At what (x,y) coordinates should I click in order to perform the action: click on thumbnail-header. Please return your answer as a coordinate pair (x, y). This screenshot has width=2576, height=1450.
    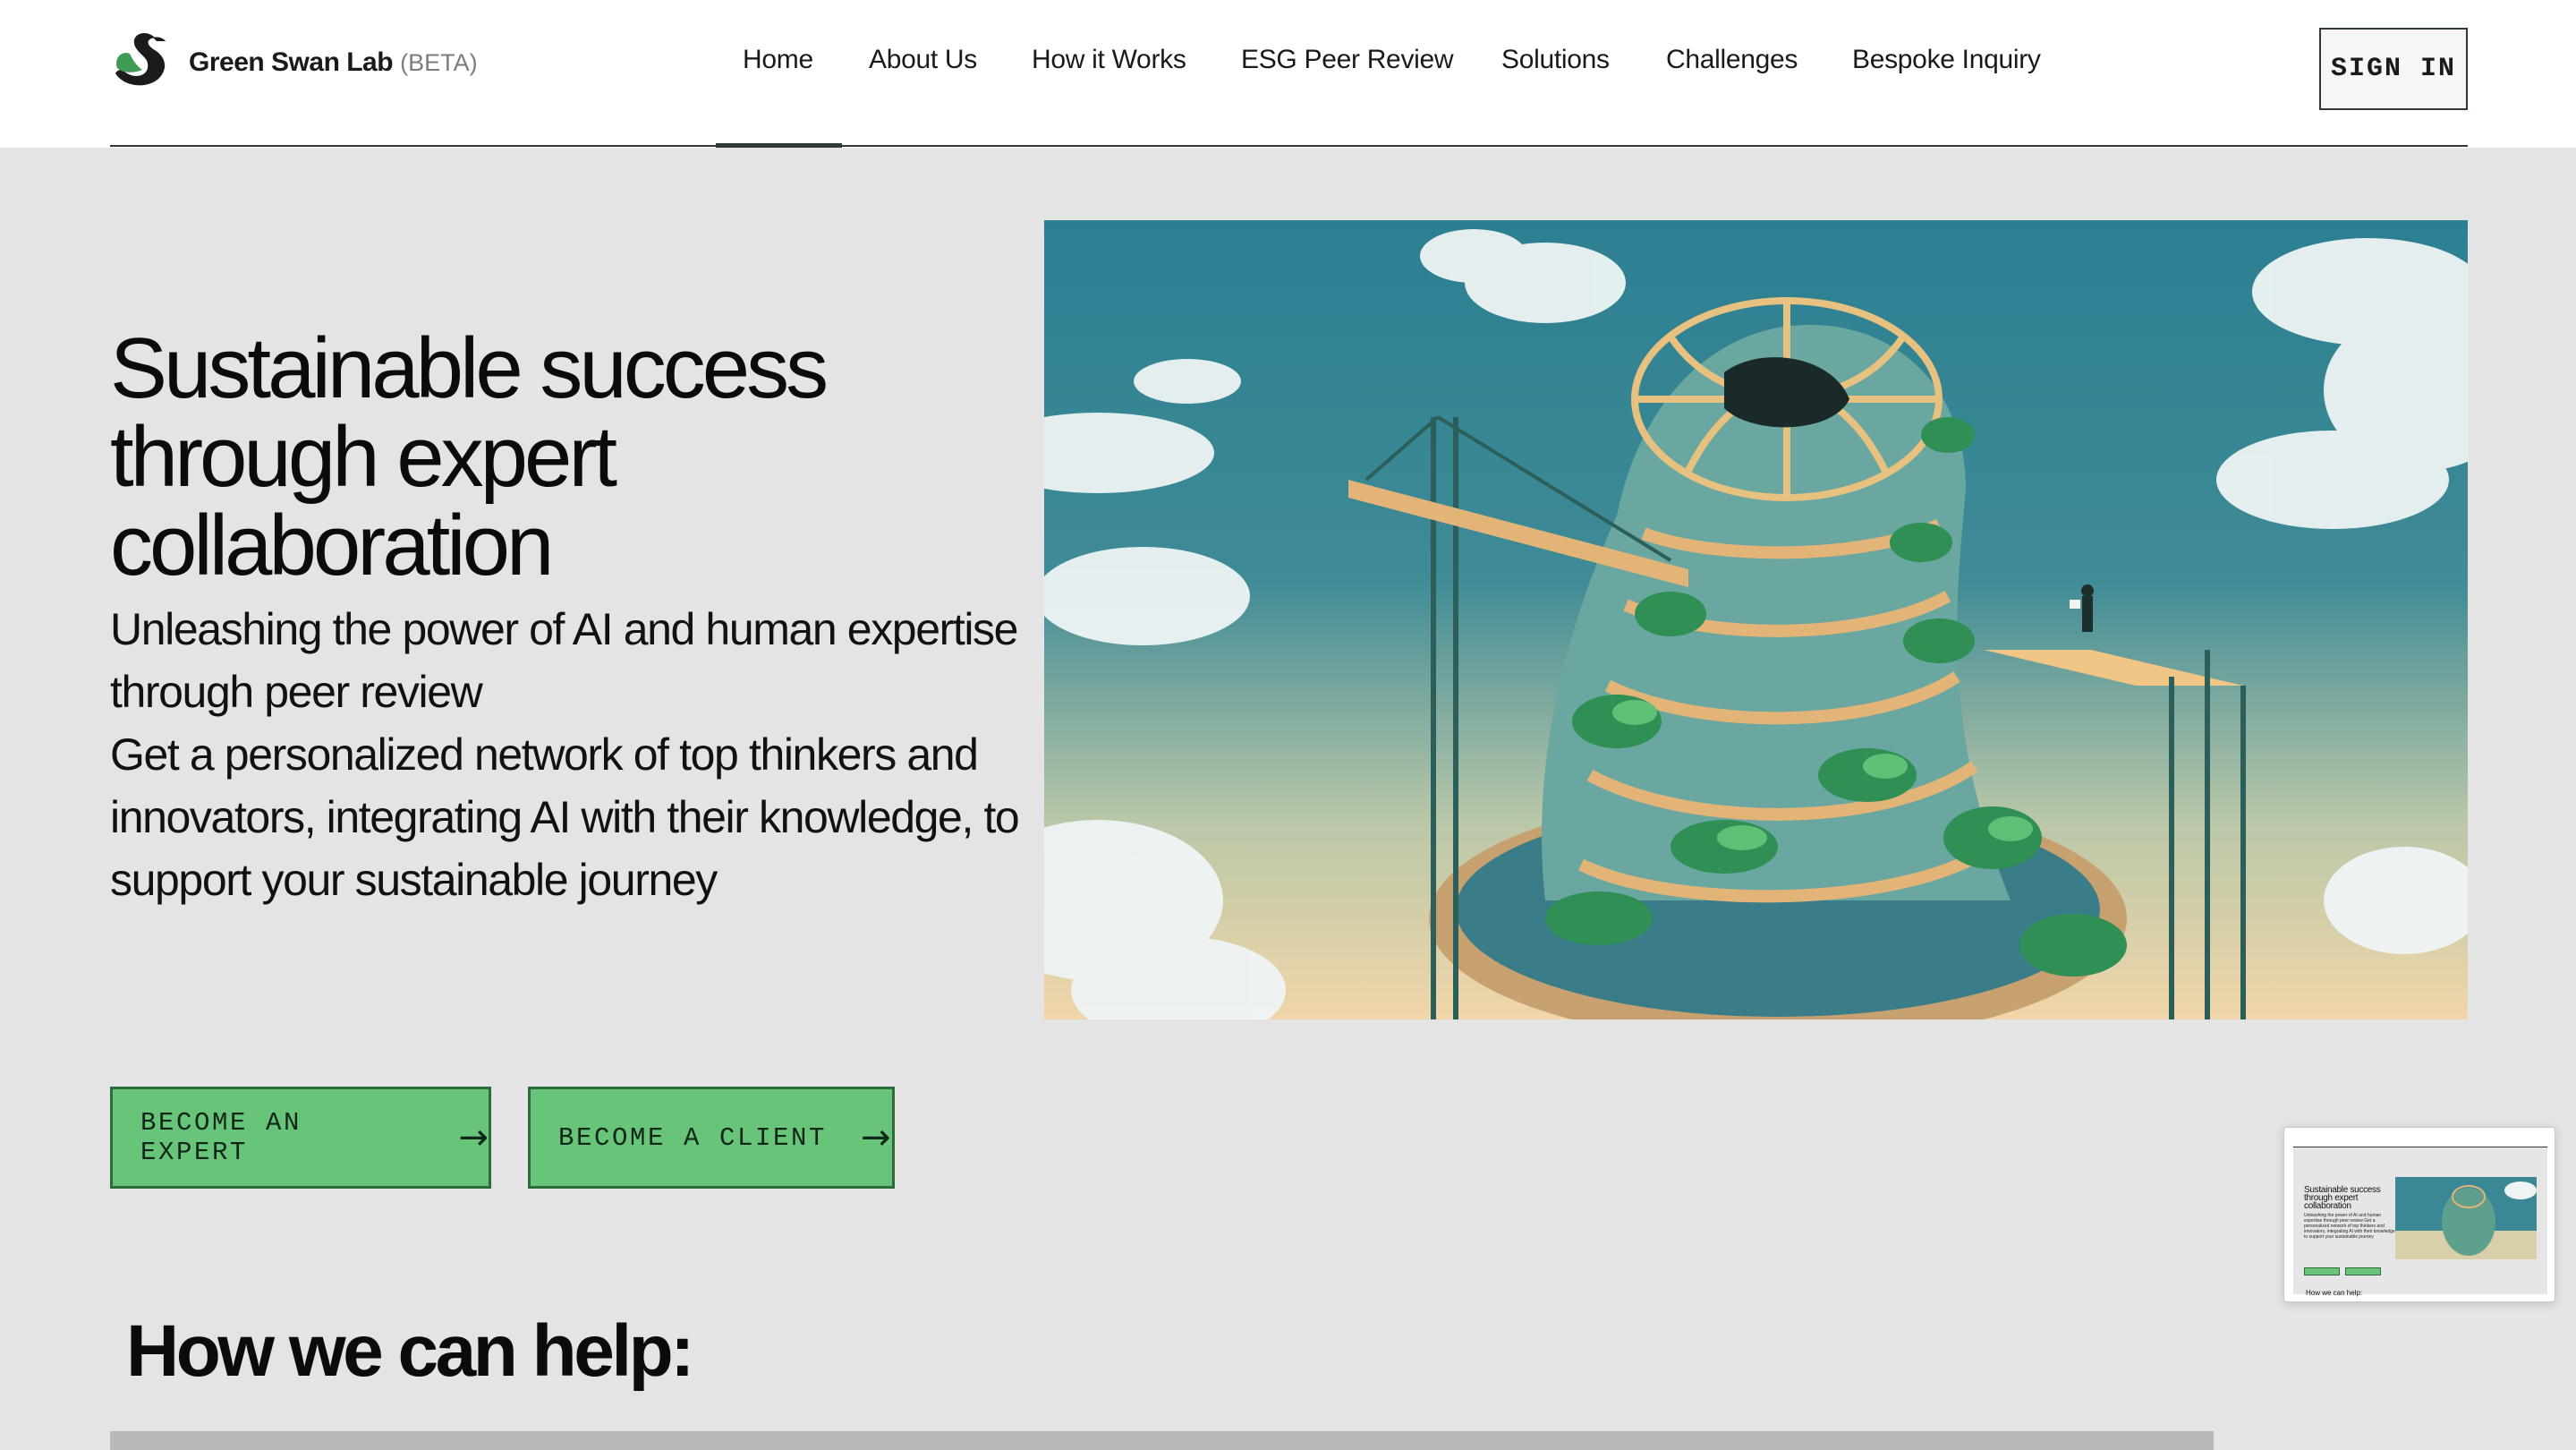
    Looking at the image, I should click on (2420, 1141).